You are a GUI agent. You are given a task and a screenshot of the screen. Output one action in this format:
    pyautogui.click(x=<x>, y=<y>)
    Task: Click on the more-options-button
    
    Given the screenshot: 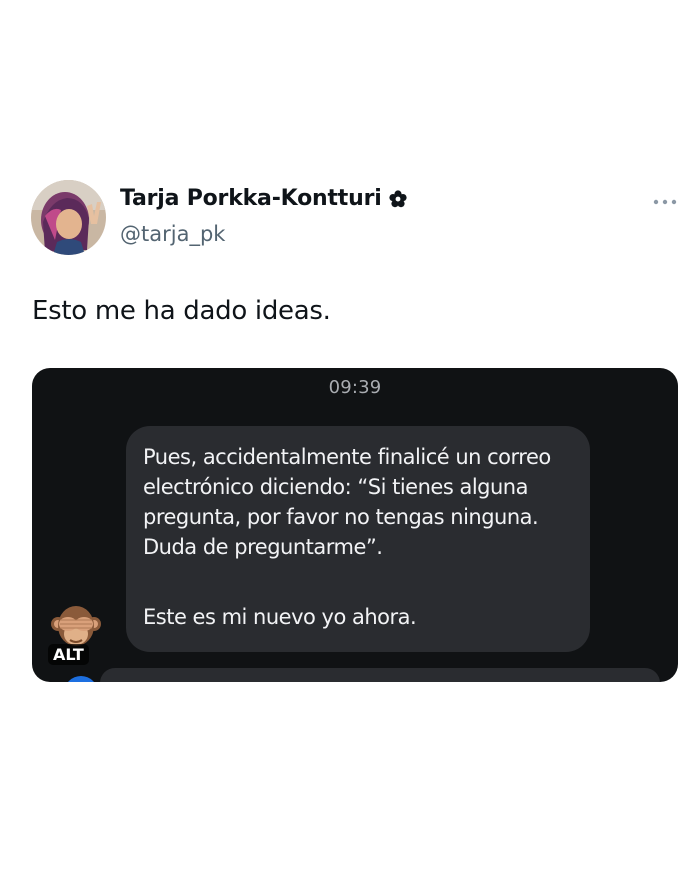 What is the action you would take?
    pyautogui.click(x=665, y=202)
    